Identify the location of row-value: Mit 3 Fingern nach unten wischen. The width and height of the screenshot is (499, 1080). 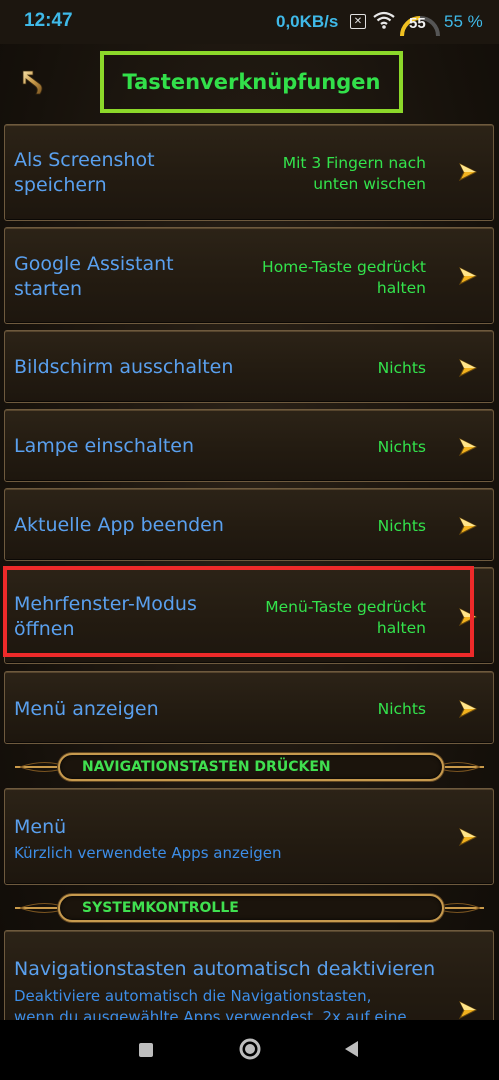
(354, 174).